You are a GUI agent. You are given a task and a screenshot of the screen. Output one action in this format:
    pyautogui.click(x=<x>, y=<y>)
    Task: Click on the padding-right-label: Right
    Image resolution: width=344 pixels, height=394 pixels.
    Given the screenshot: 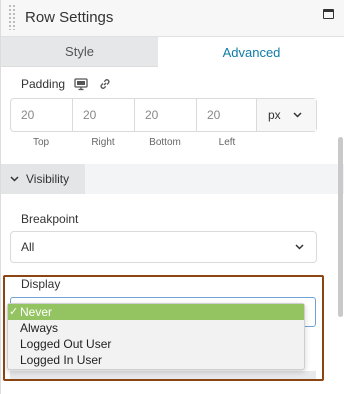 What is the action you would take?
    pyautogui.click(x=103, y=142)
    